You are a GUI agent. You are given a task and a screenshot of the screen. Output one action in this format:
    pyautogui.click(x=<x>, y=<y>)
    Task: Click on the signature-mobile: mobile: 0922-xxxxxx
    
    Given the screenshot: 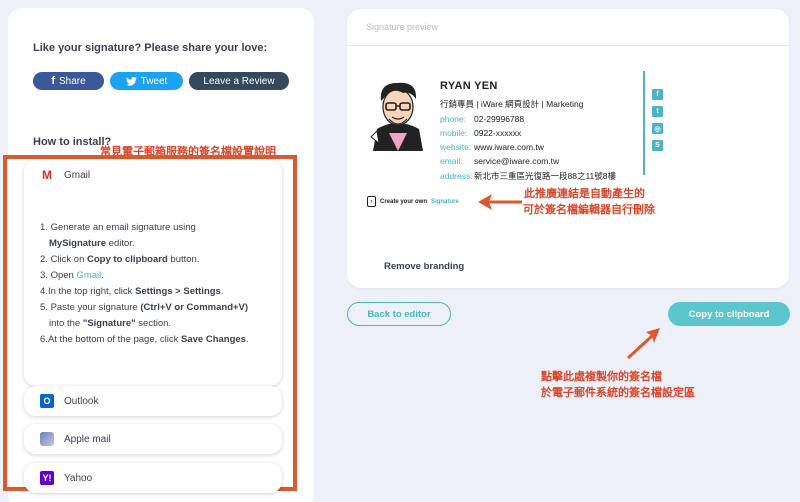 What is the action you would take?
    pyautogui.click(x=481, y=133)
    